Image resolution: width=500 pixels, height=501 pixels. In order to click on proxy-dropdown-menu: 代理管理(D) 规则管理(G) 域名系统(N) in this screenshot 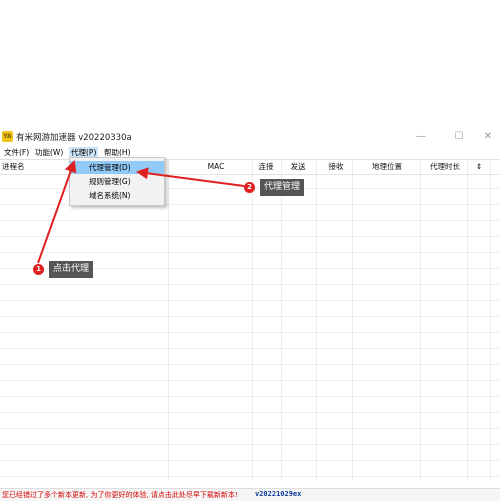, I will do `click(117, 181)`.